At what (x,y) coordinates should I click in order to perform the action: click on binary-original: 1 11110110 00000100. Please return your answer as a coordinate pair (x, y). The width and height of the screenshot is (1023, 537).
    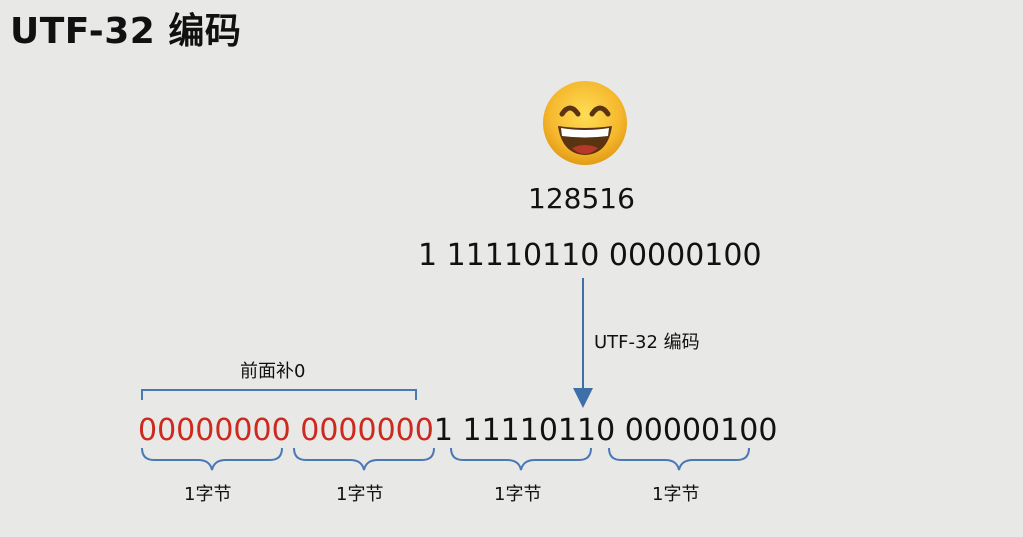
    Looking at the image, I should click on (590, 255).